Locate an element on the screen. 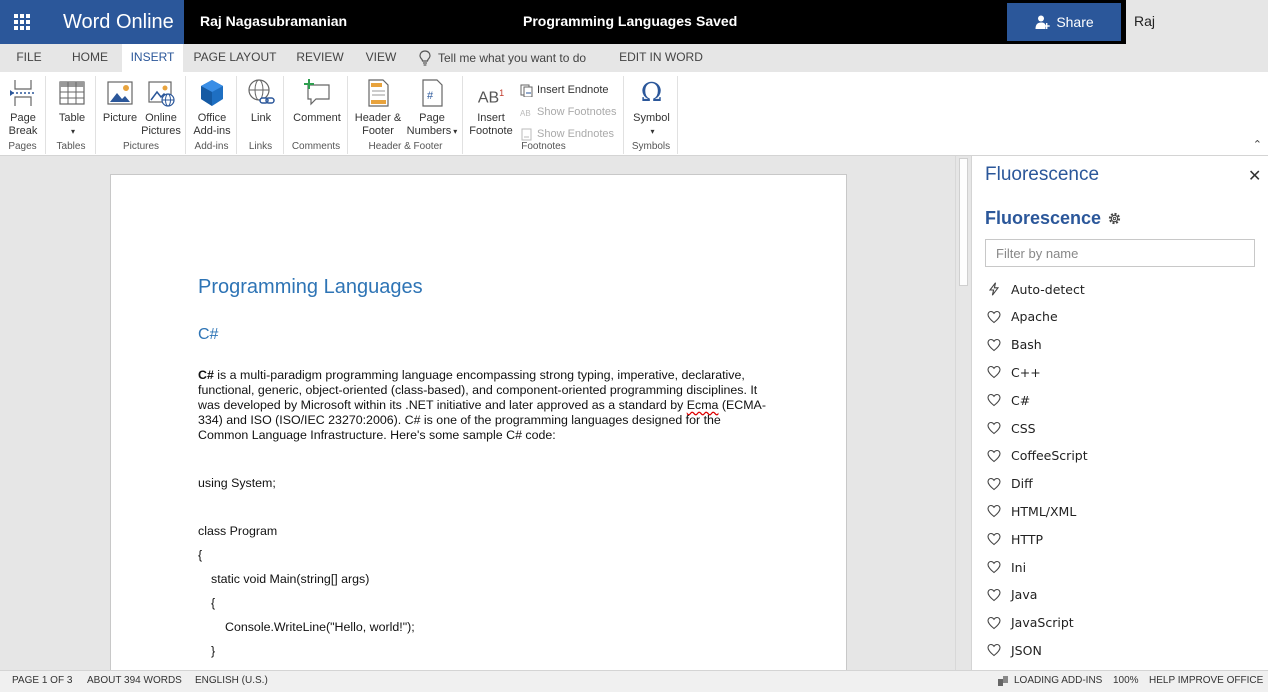 This screenshot has height=692, width=1268. language-item: Apache is located at coordinates (1022, 317).